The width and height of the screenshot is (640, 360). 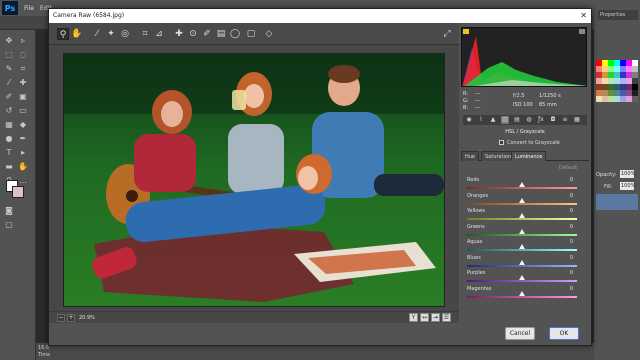 I want to click on highlight-clipping-icon, so click(x=582, y=31).